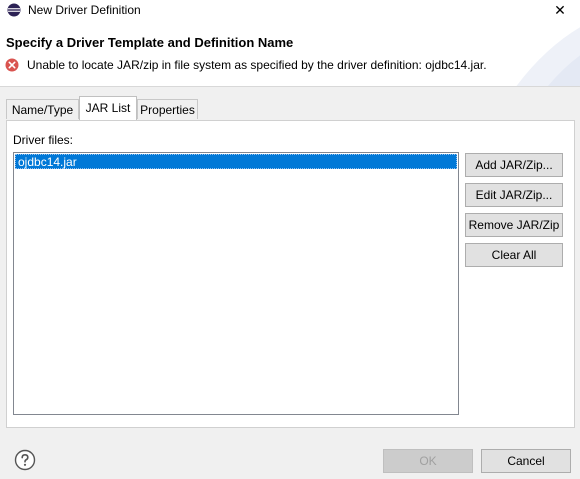 This screenshot has width=580, height=479. Describe the element at coordinates (84, 10) in the screenshot. I see `window-title: New Driver Definition` at that location.